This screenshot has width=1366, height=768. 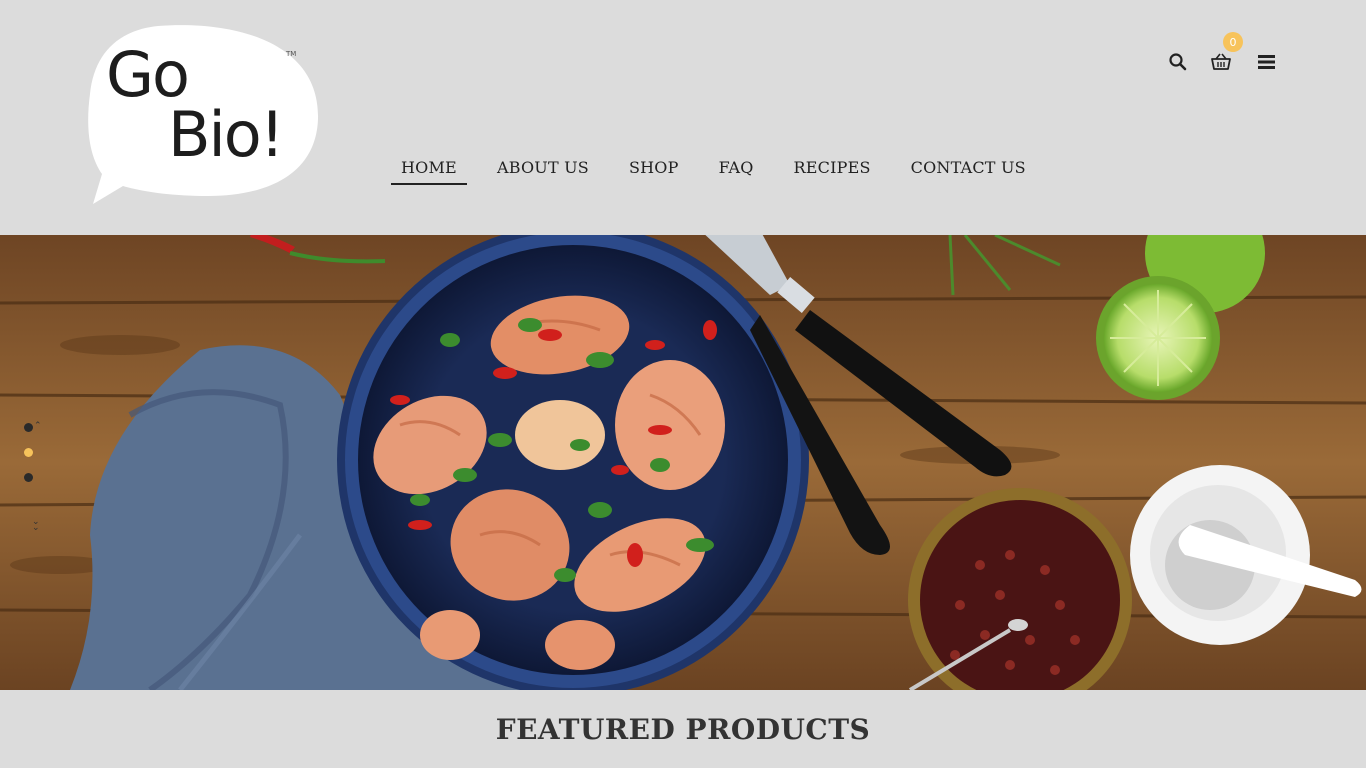 I want to click on basket-icon, so click(x=1221, y=61).